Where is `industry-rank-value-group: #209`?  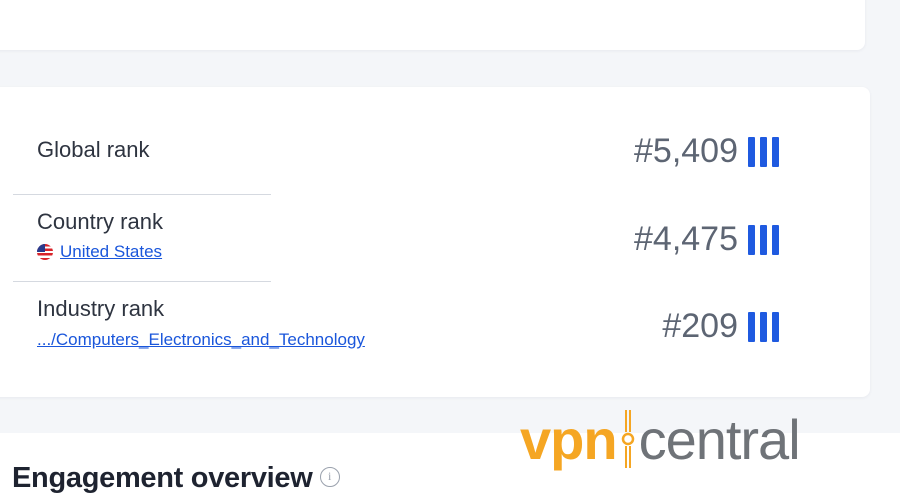 industry-rank-value-group: #209 is located at coordinates (720, 326).